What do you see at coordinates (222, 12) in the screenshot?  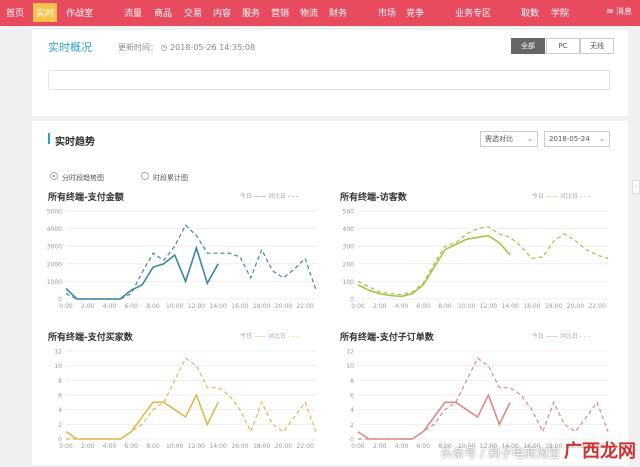 I see `nav-item-content: 内容` at bounding box center [222, 12].